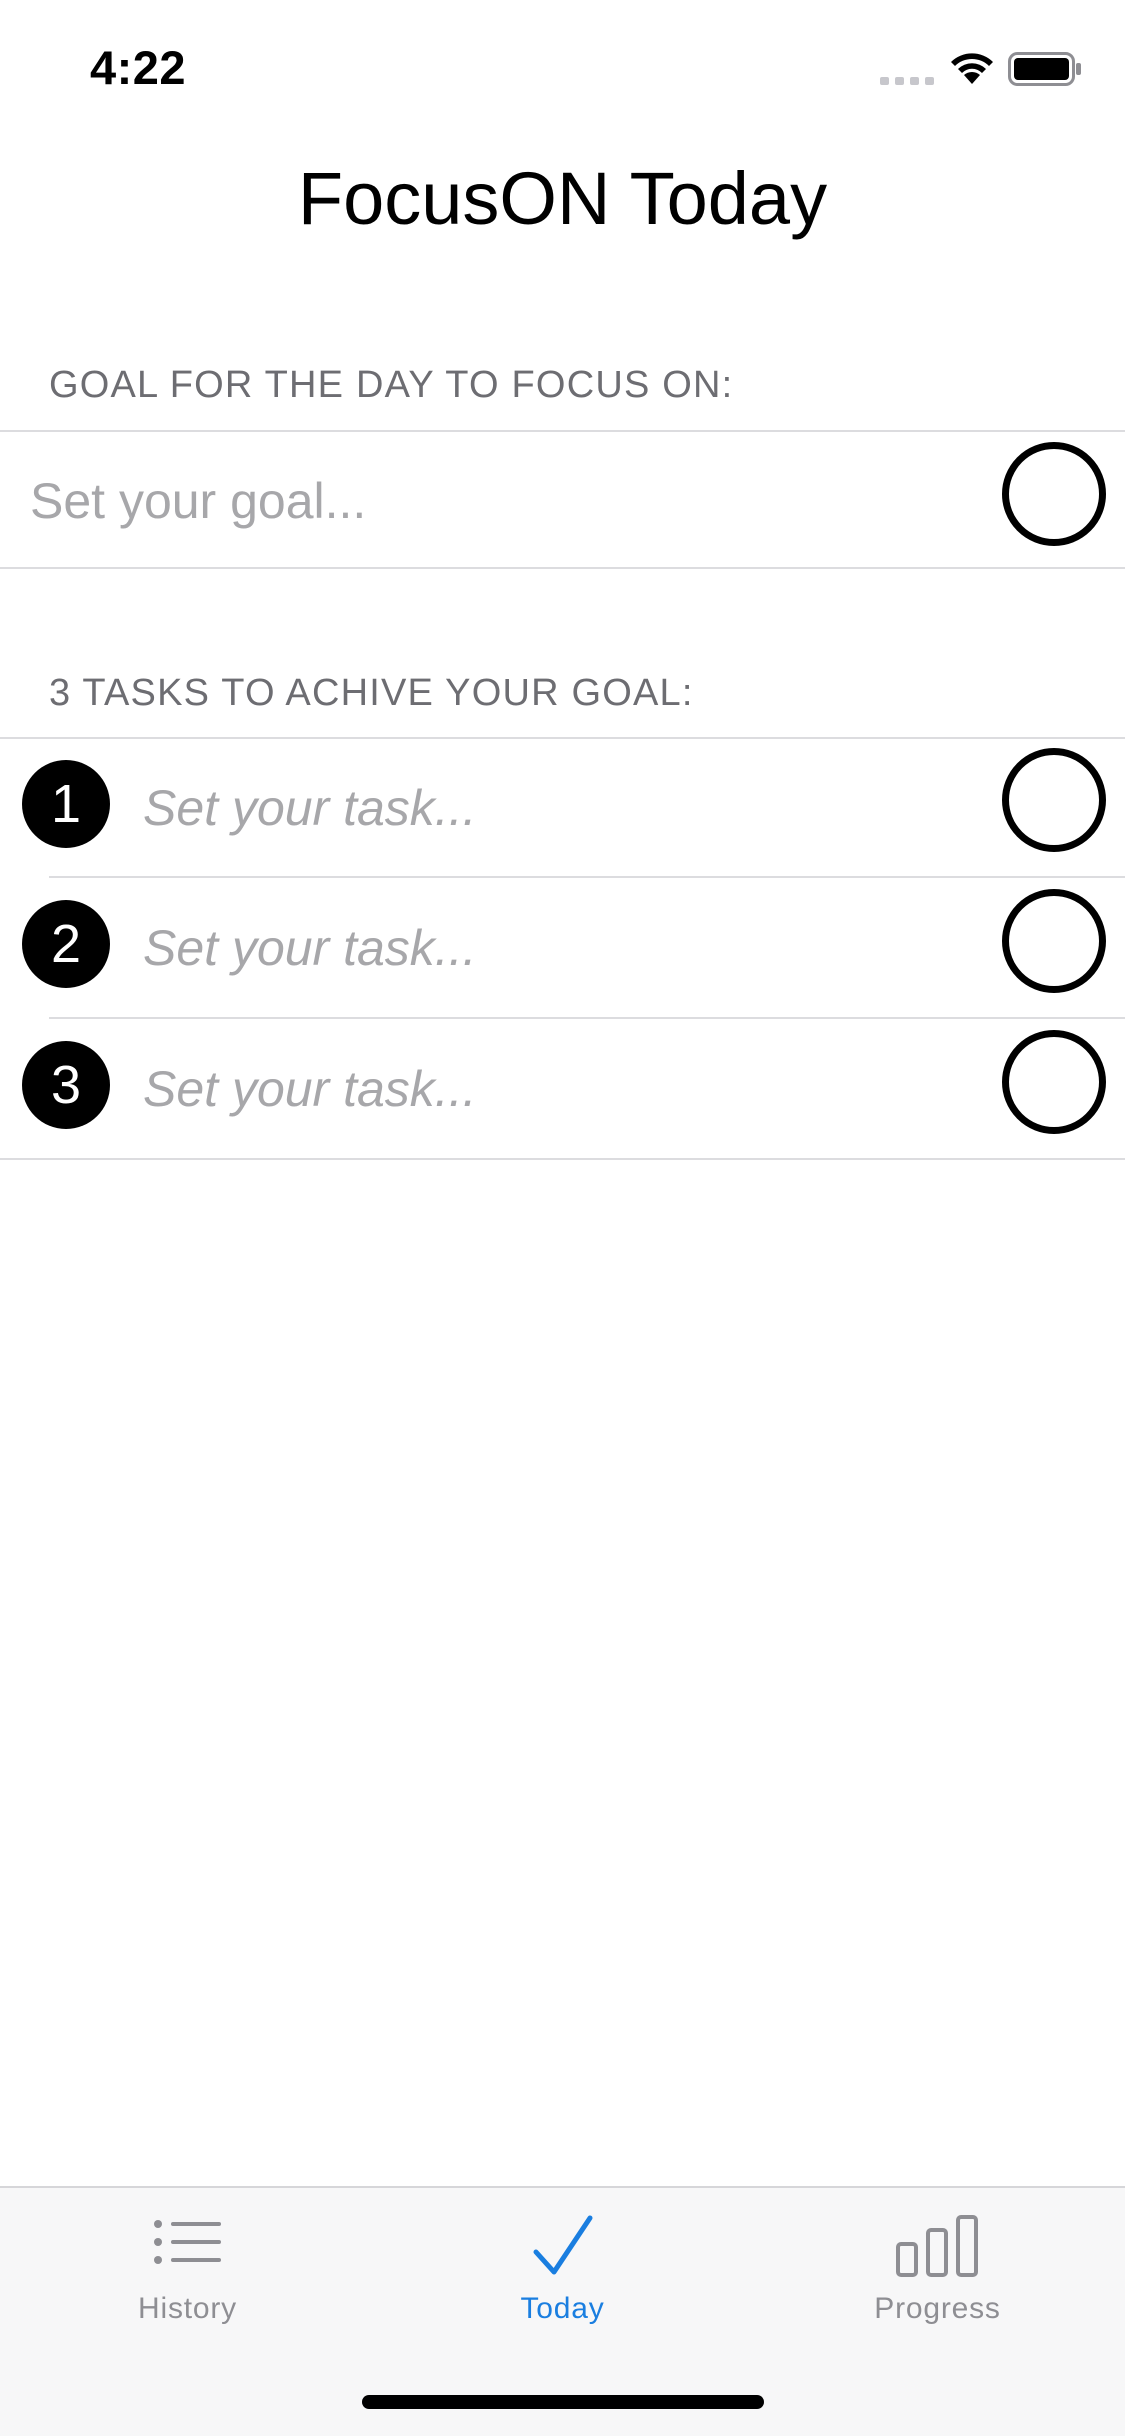 This screenshot has width=1125, height=2436. Describe the element at coordinates (1044, 69) in the screenshot. I see `battery-icon` at that location.